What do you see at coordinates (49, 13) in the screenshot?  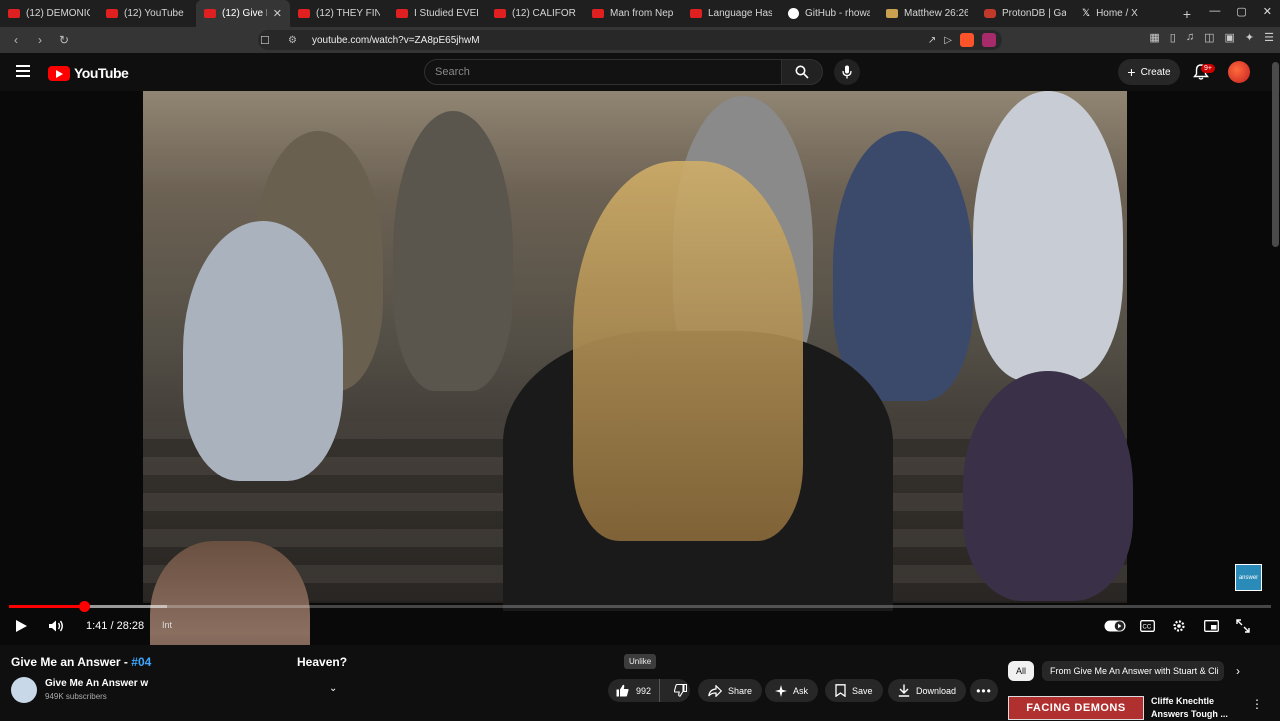 I see `browser-tab: (12) DEMONIC` at bounding box center [49, 13].